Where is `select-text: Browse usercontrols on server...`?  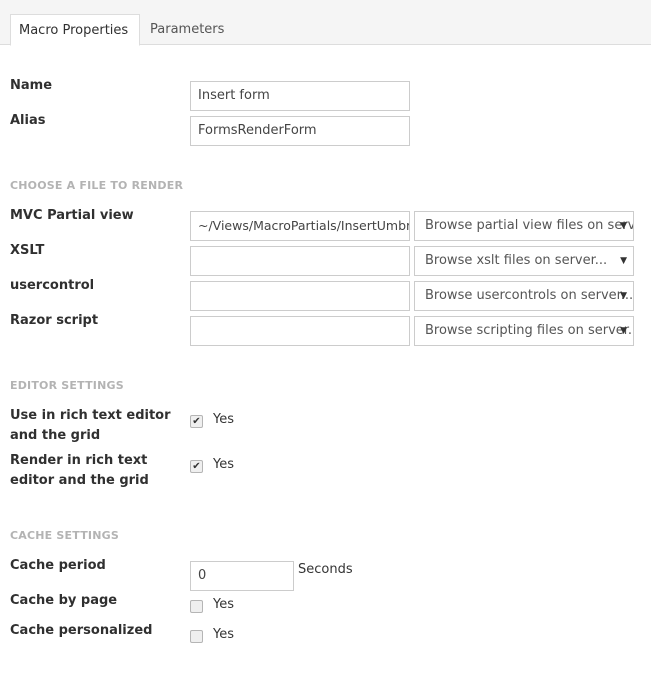
select-text: Browse usercontrols on server... is located at coordinates (529, 295).